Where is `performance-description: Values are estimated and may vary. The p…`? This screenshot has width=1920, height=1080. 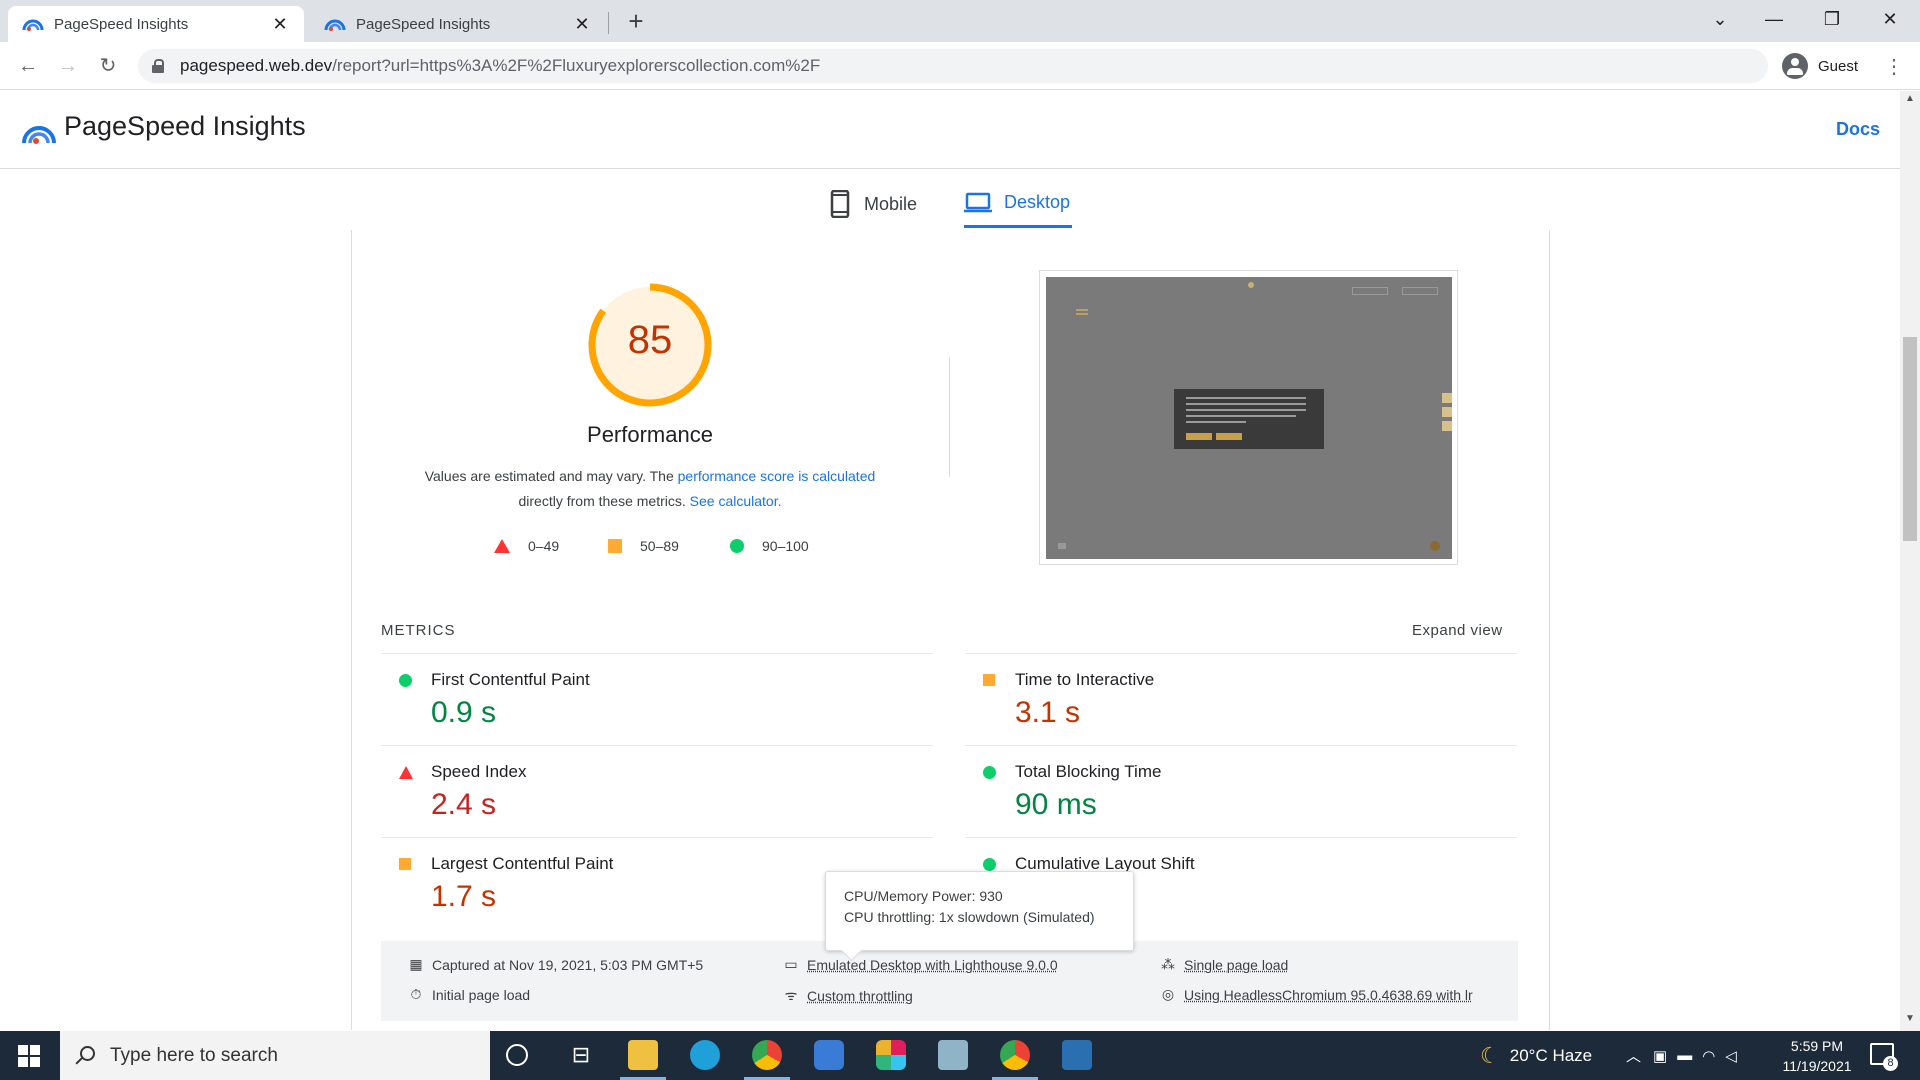 performance-description: Values are estimated and may vary. The p… is located at coordinates (650, 488).